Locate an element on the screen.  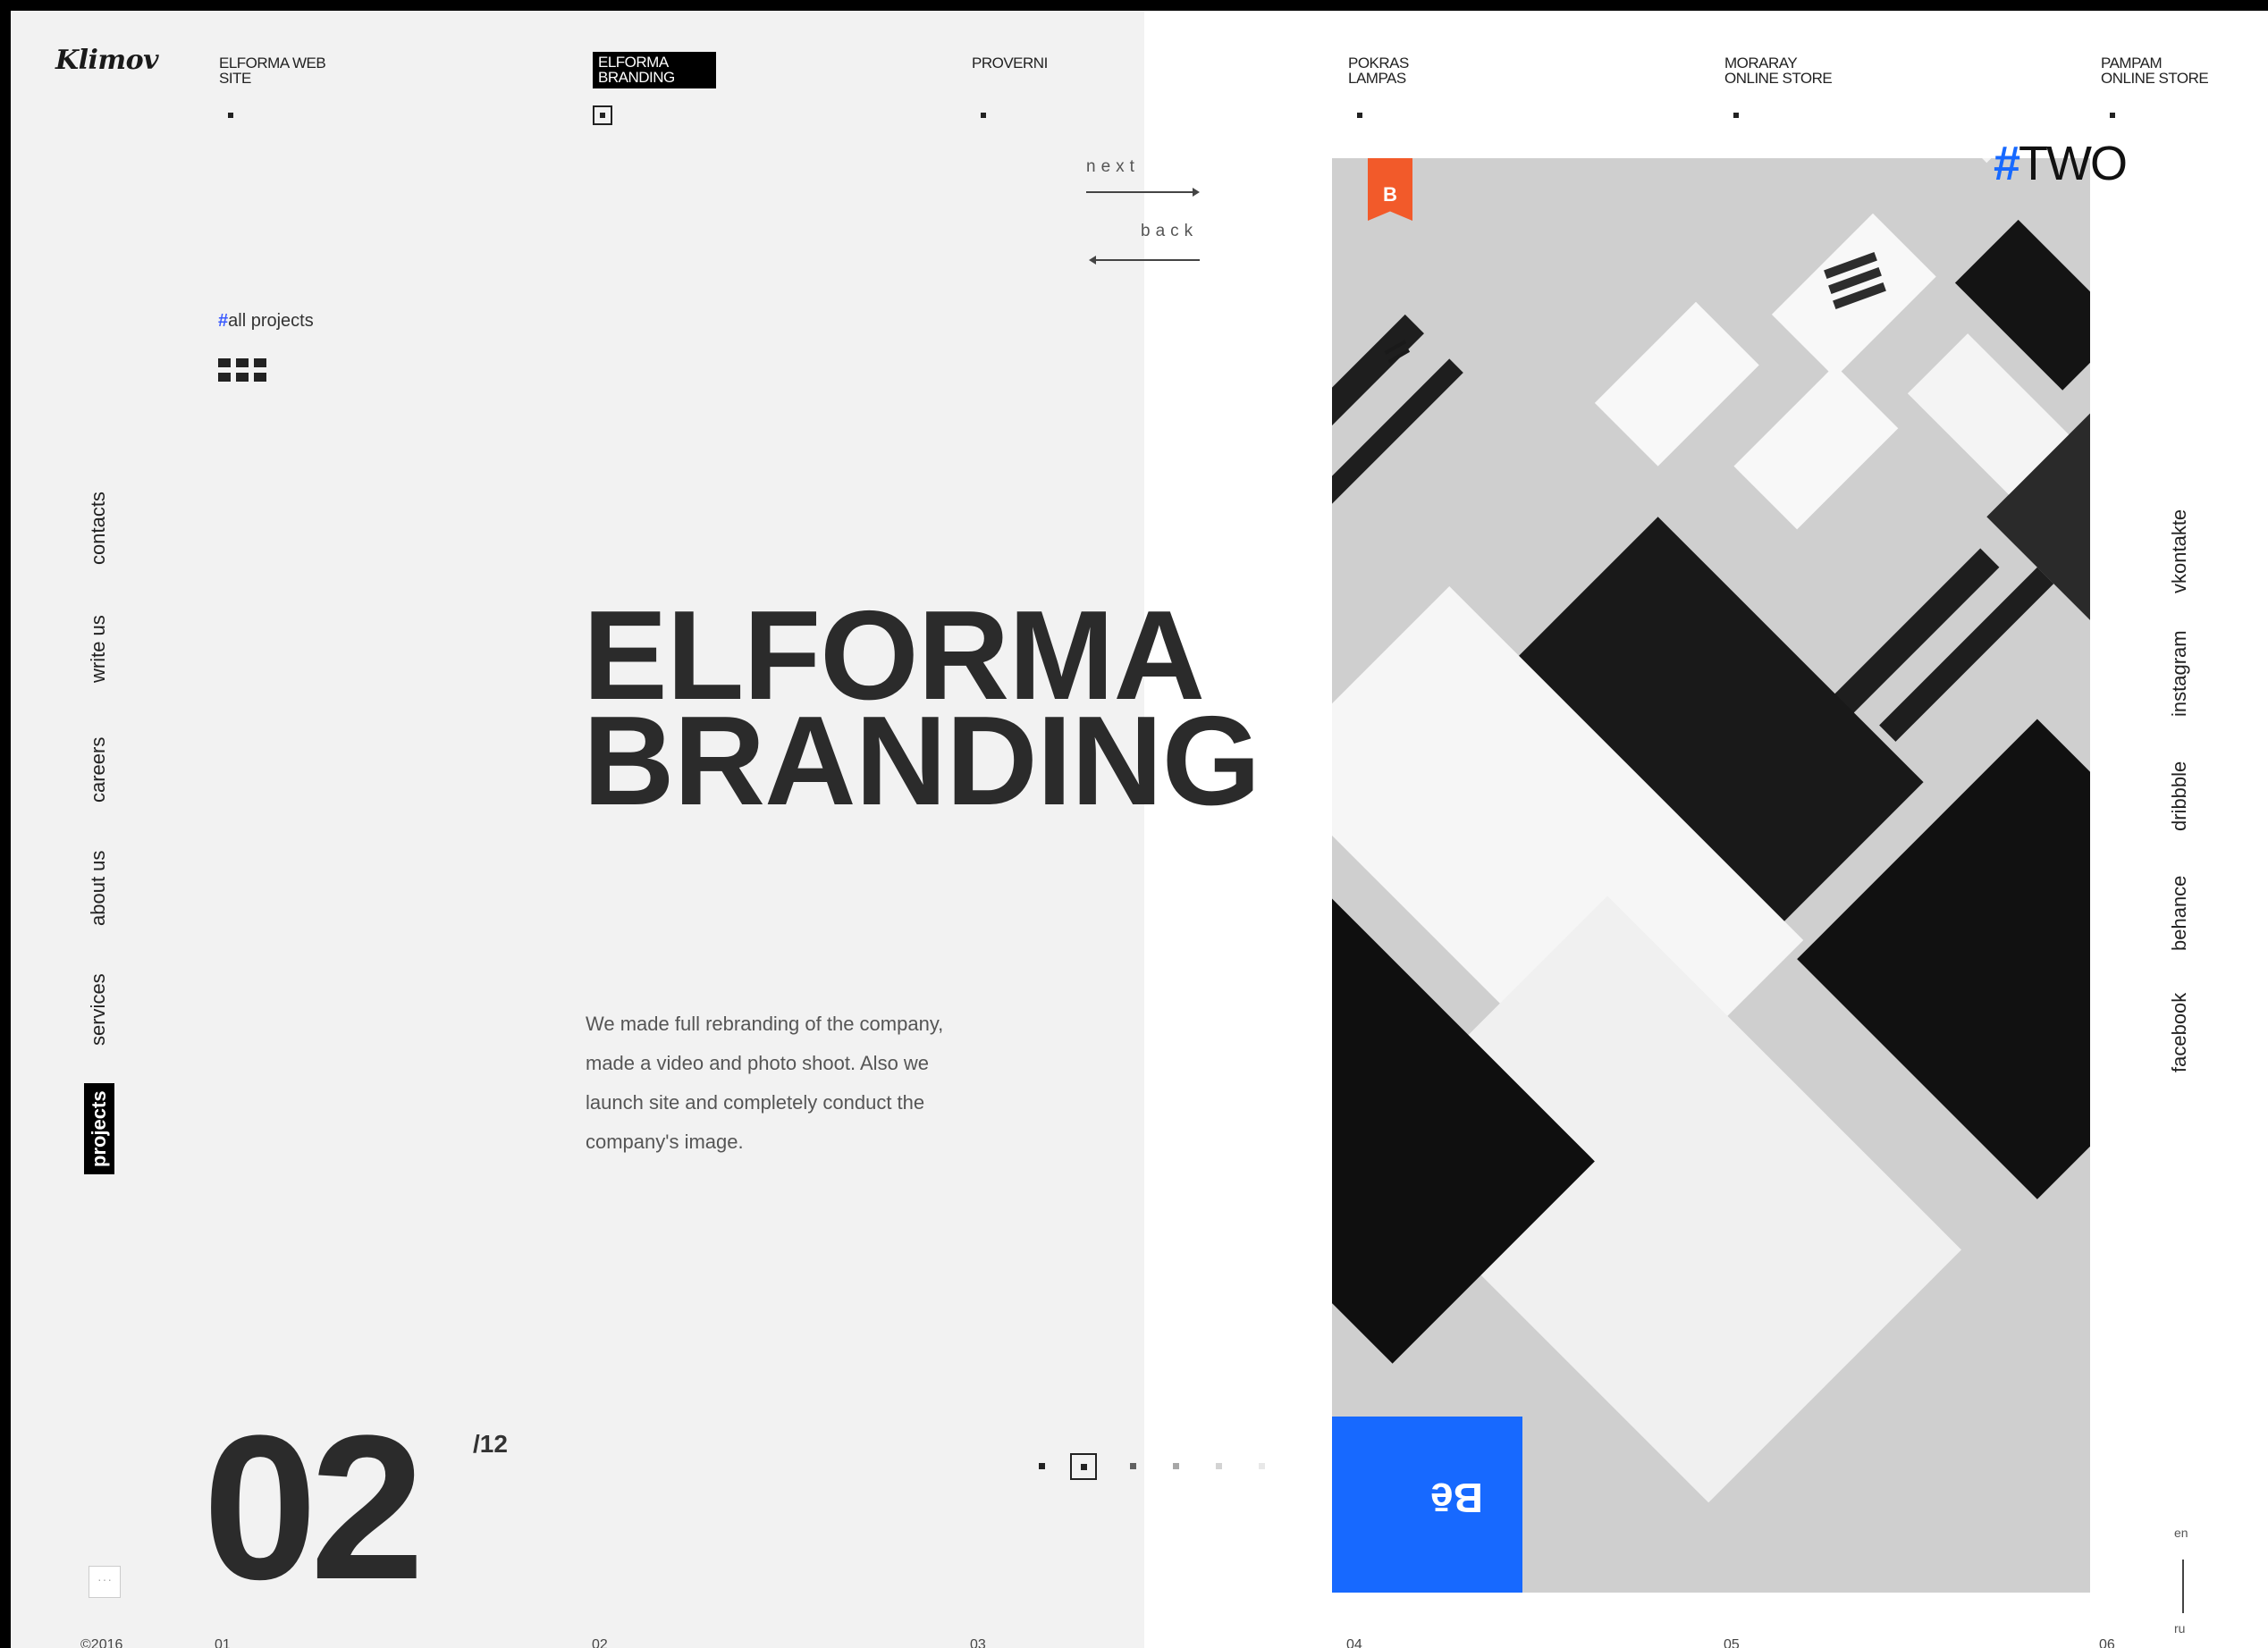
behance-icon: Bē is located at coordinates (1456, 1498).